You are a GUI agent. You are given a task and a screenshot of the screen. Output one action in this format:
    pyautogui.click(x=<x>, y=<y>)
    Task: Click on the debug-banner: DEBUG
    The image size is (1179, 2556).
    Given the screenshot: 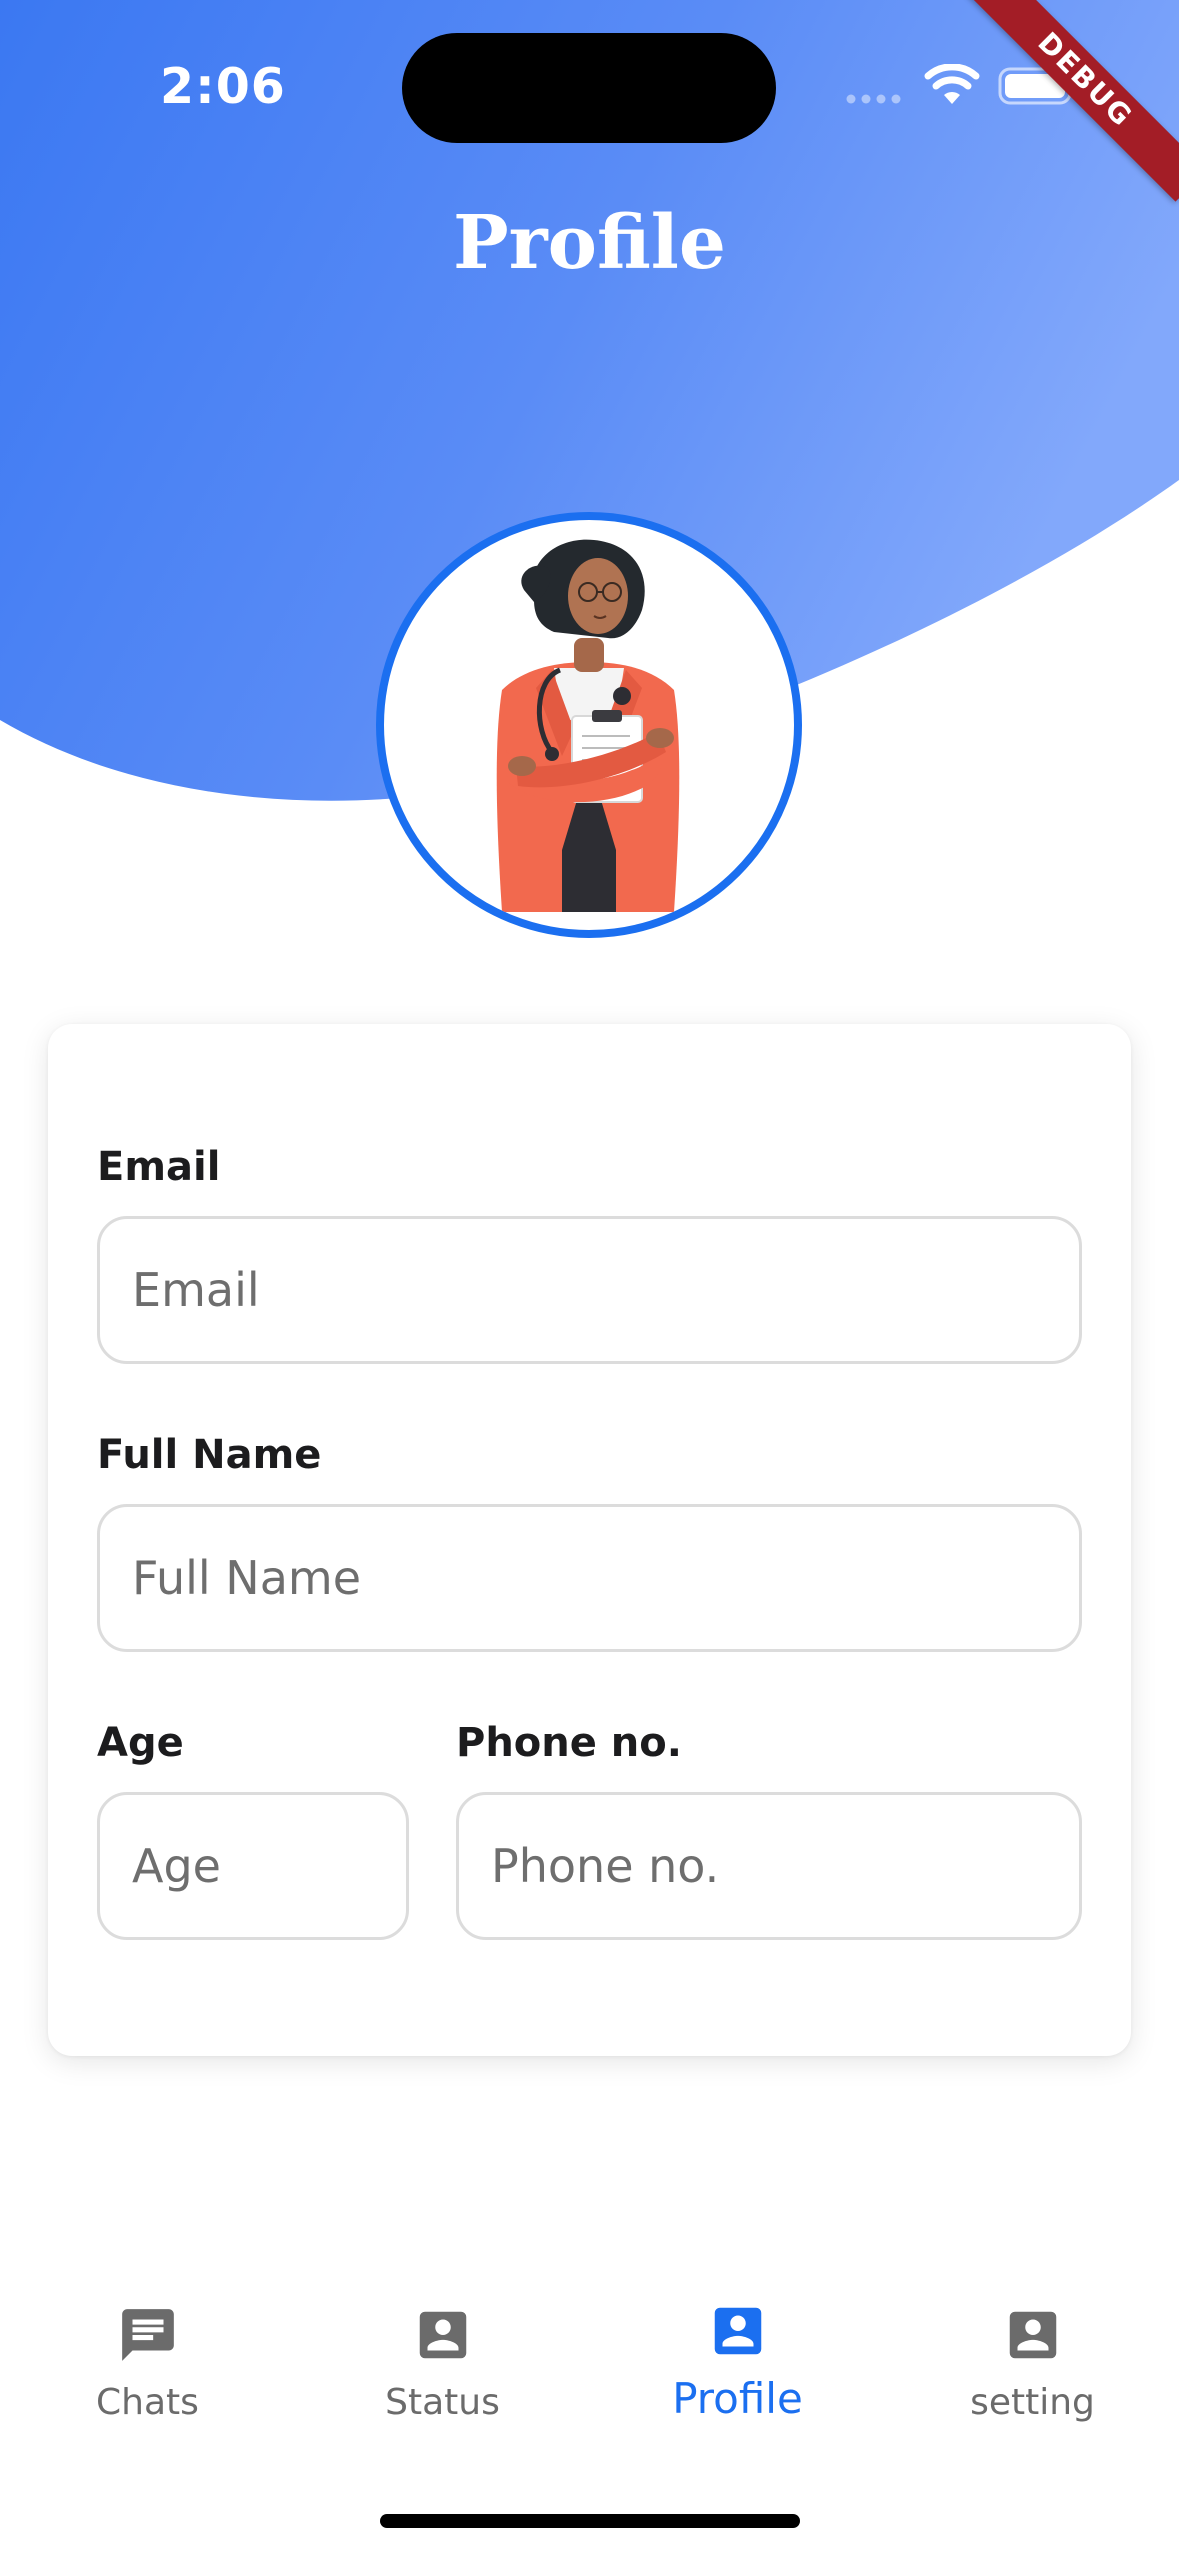 What is the action you would take?
    pyautogui.click(x=1069, y=110)
    